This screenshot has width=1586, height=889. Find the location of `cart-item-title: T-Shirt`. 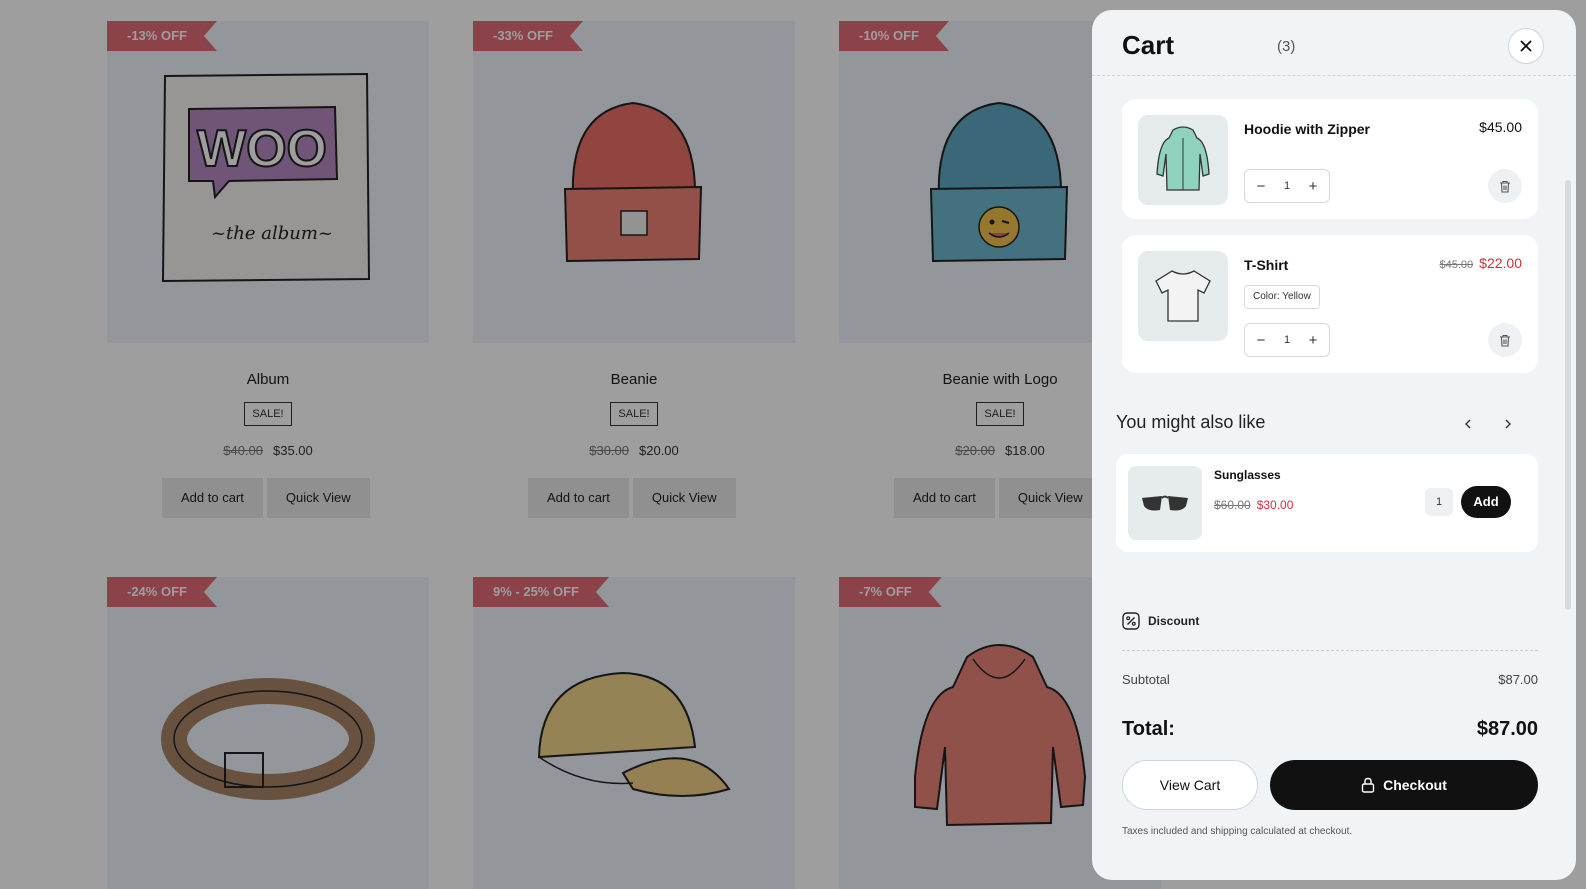

cart-item-title: T-Shirt is located at coordinates (1266, 265).